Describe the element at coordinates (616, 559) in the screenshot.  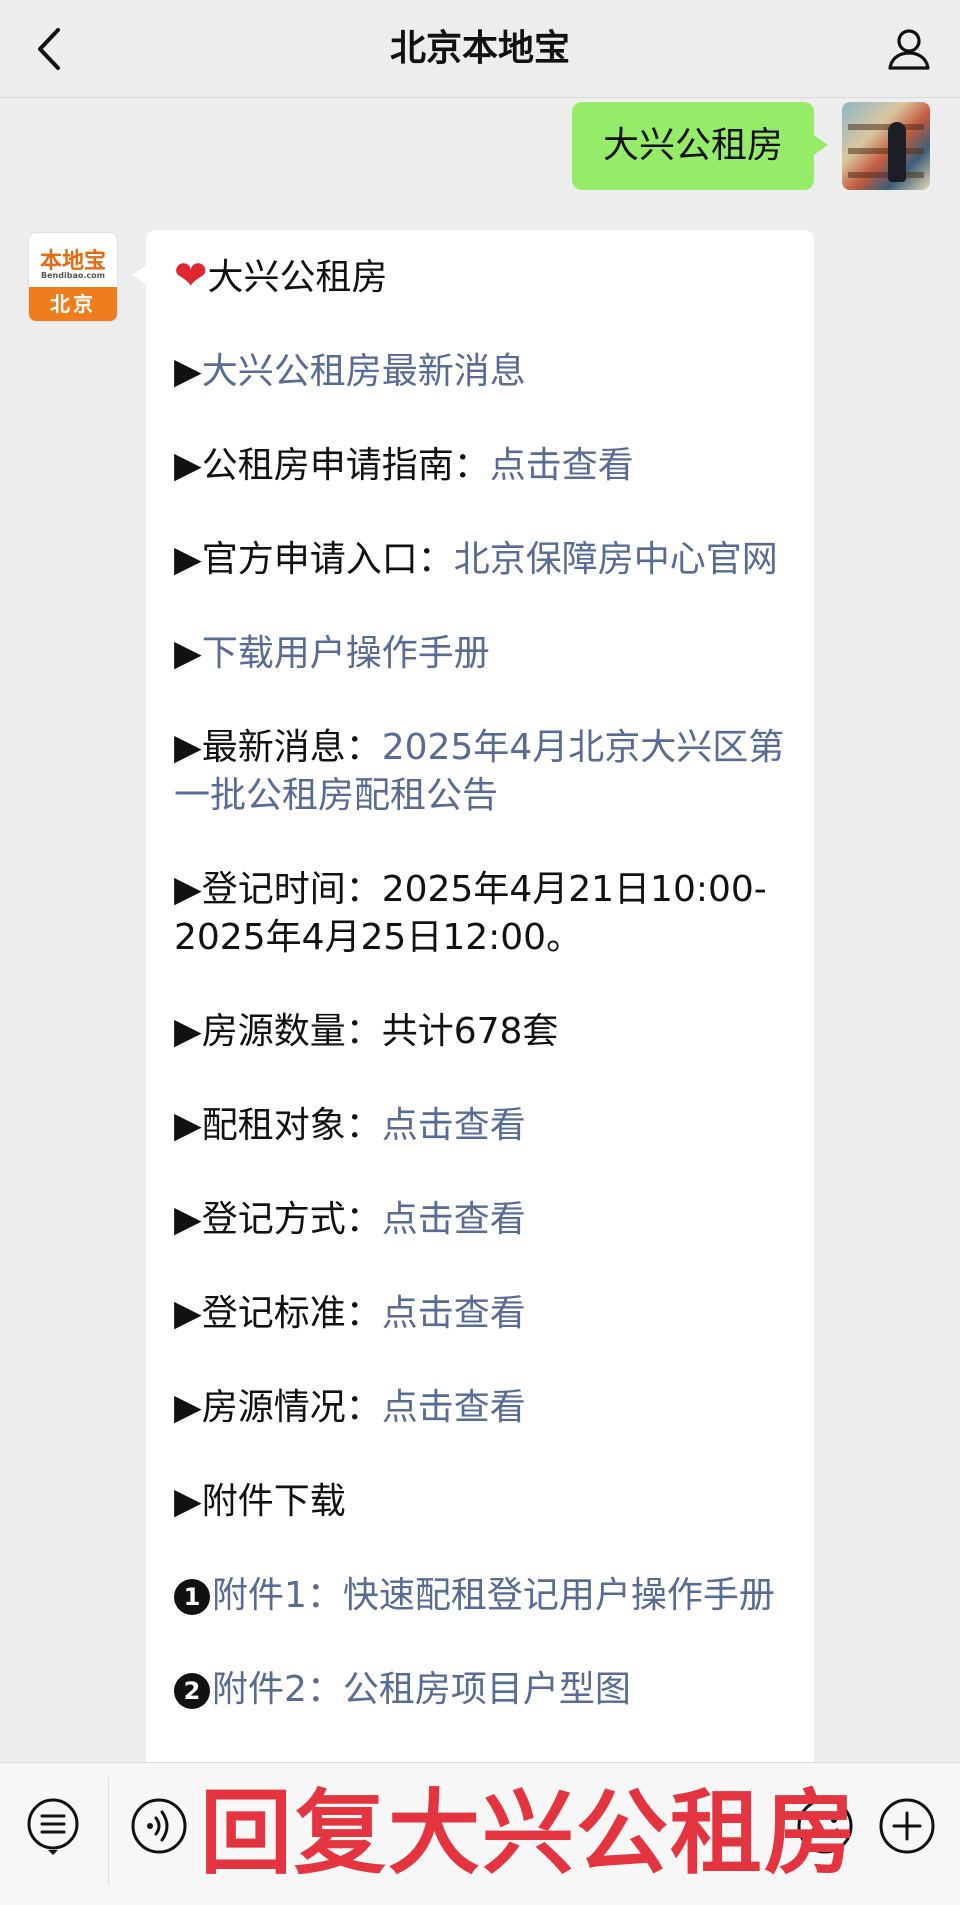
I see `official-site-link: 北京保障房中心官网` at that location.